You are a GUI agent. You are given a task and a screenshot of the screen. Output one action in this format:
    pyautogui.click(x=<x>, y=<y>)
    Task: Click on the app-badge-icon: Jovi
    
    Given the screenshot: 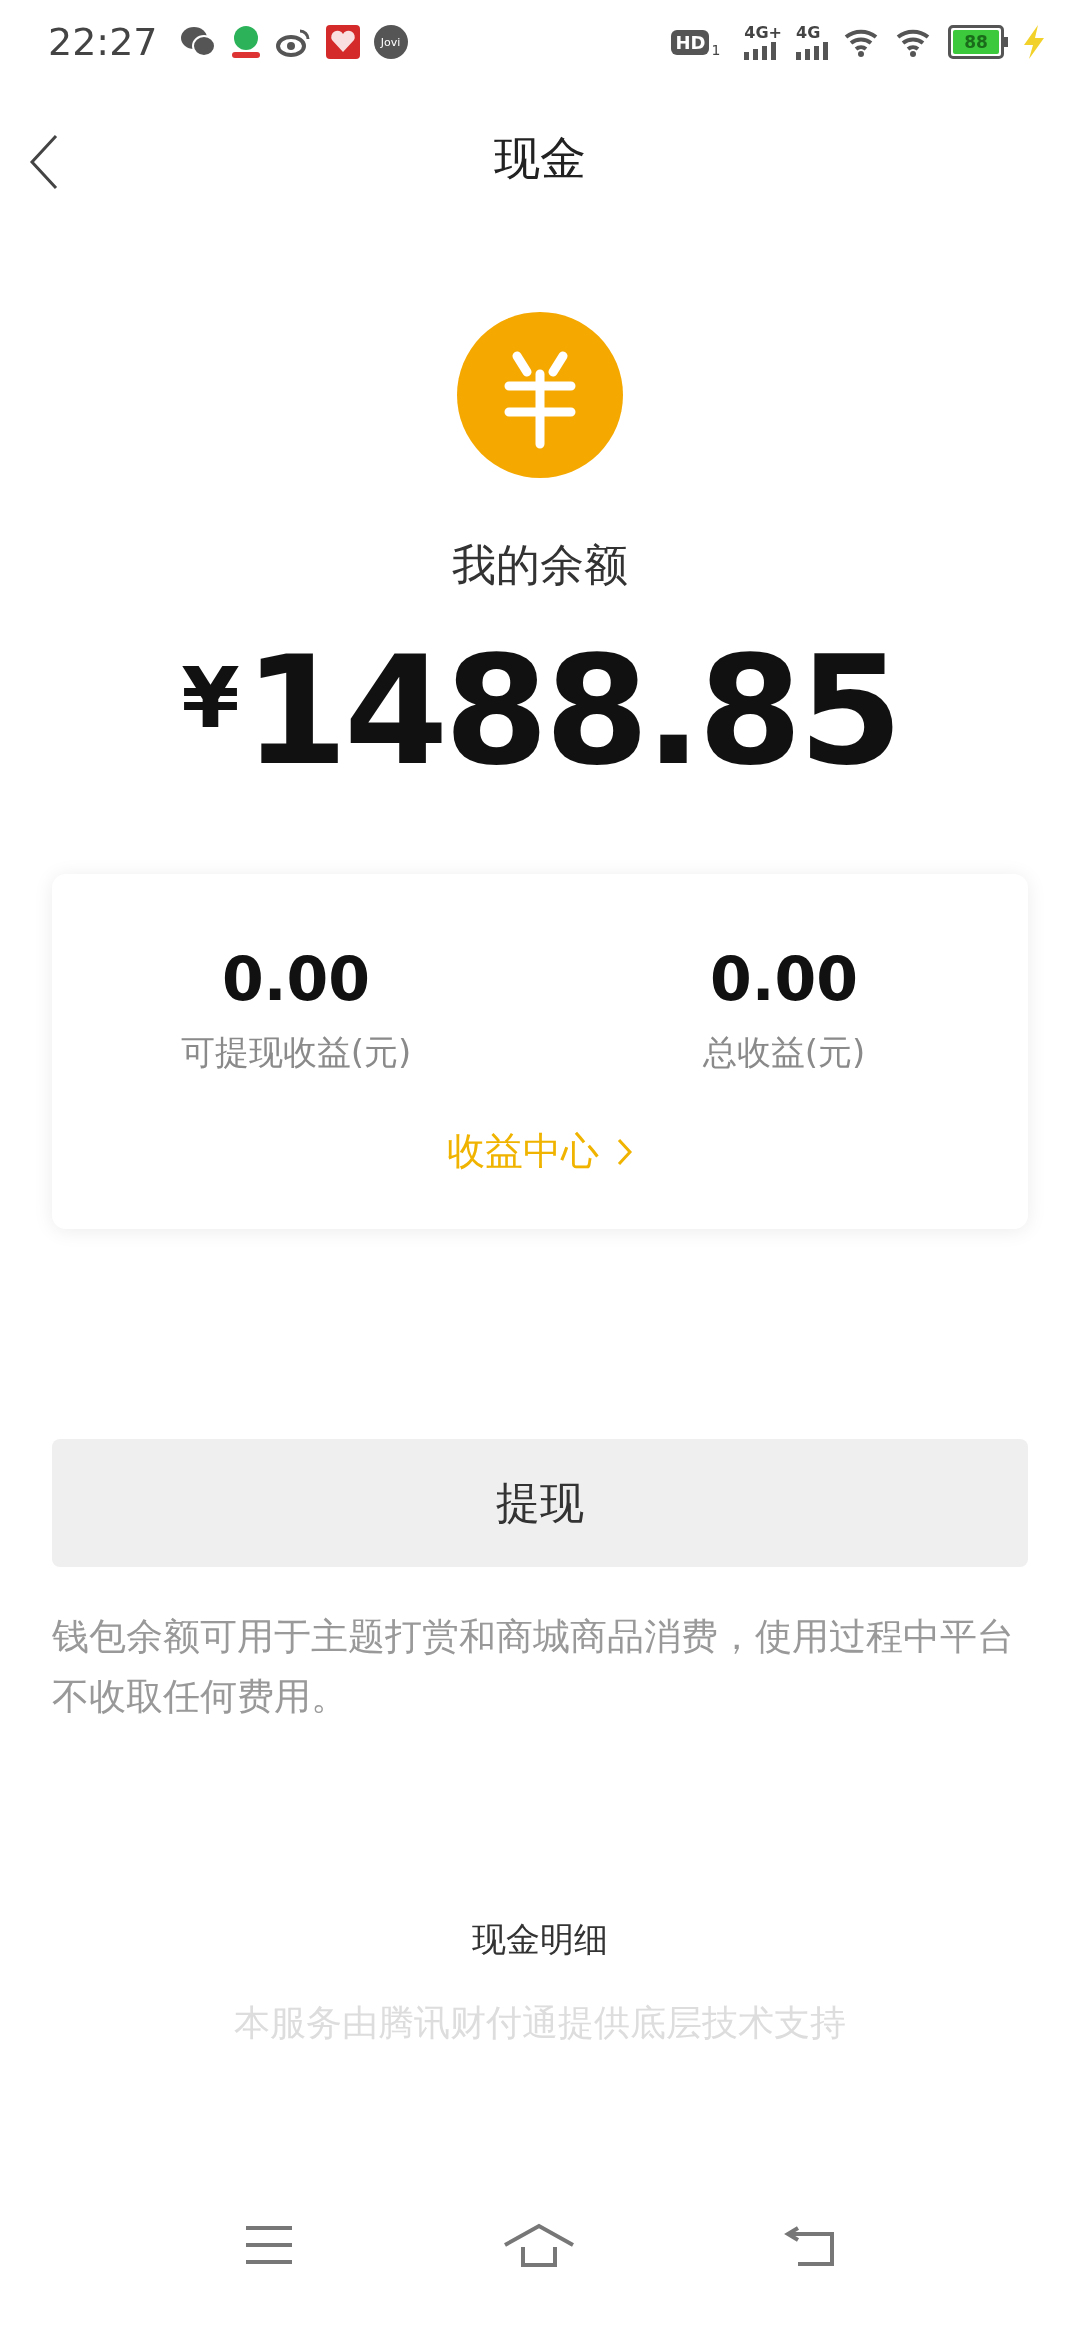 What is the action you would take?
    pyautogui.click(x=390, y=42)
    